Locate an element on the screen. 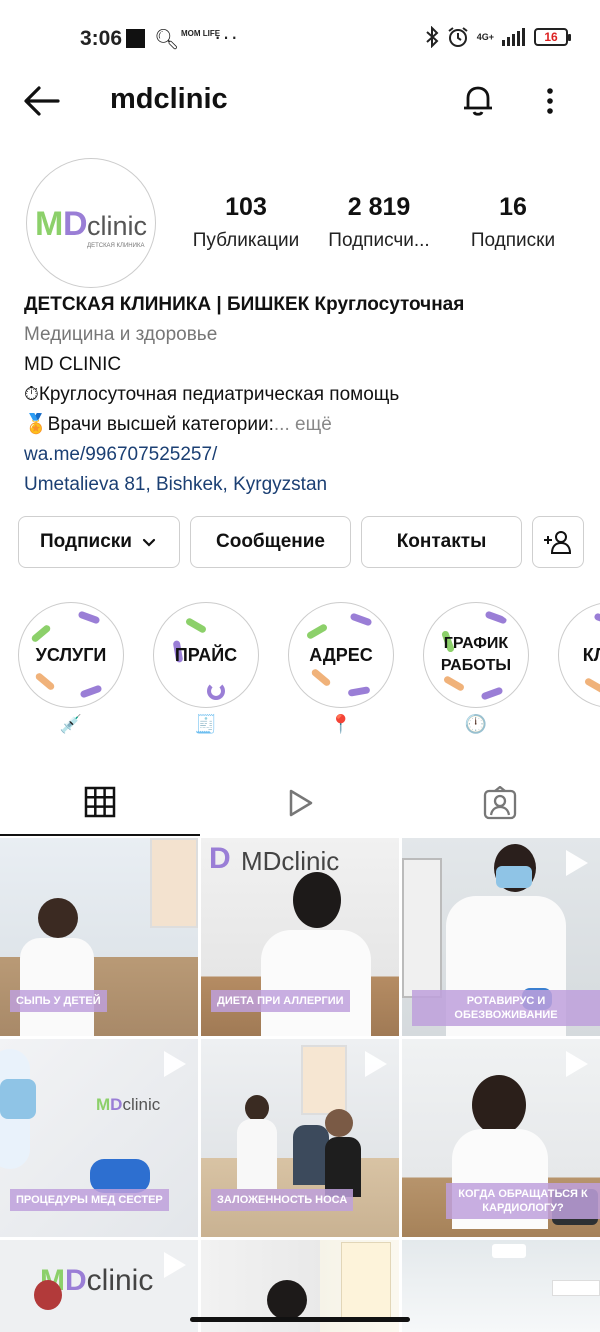 This screenshot has height=1332, width=600. posts-stat: 103 Публикации is located at coordinates (246, 222).